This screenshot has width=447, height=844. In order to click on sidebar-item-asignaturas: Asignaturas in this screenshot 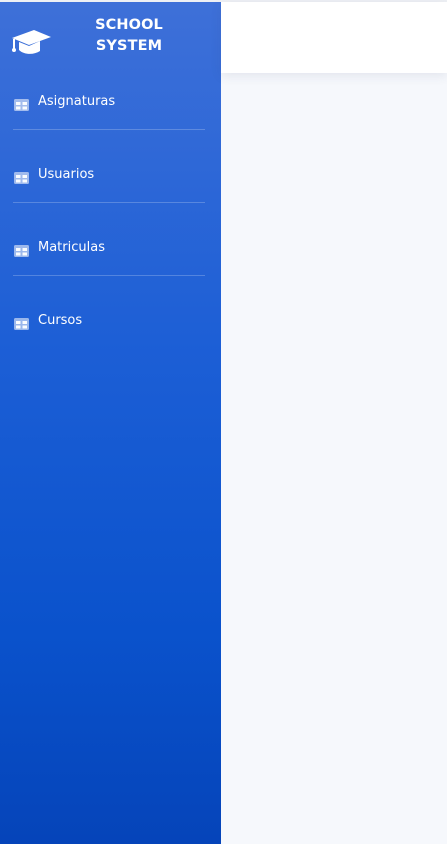, I will do `click(110, 118)`.